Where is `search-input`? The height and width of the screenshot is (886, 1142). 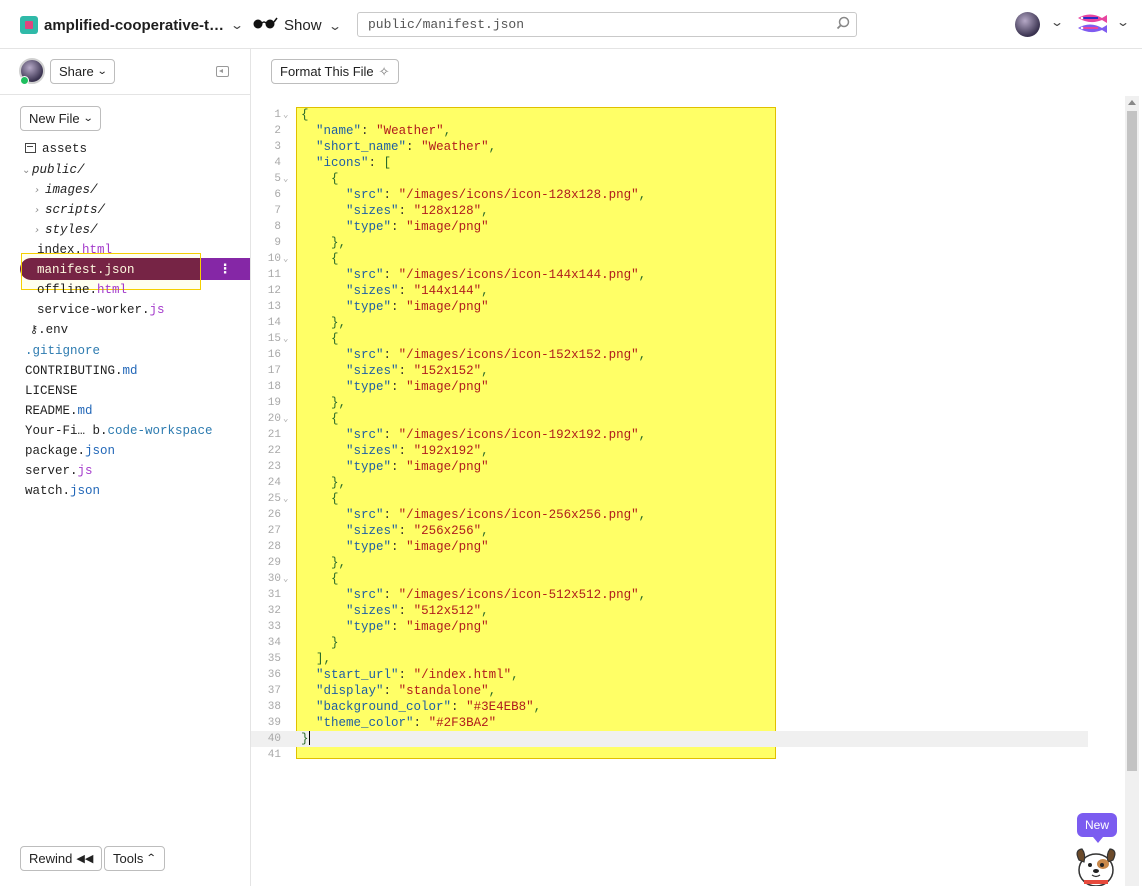 search-input is located at coordinates (588, 24).